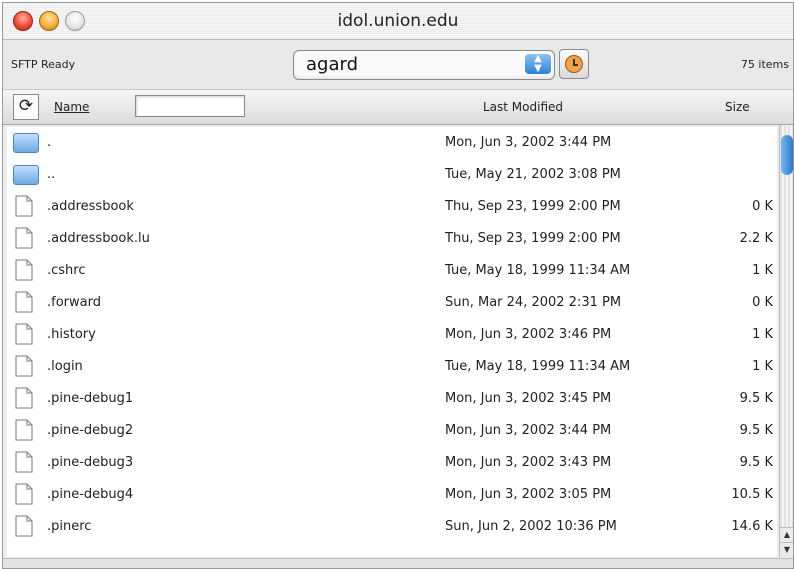 This screenshot has width=794, height=569. What do you see at coordinates (90, 430) in the screenshot?
I see `file-name: .pine-debug2` at bounding box center [90, 430].